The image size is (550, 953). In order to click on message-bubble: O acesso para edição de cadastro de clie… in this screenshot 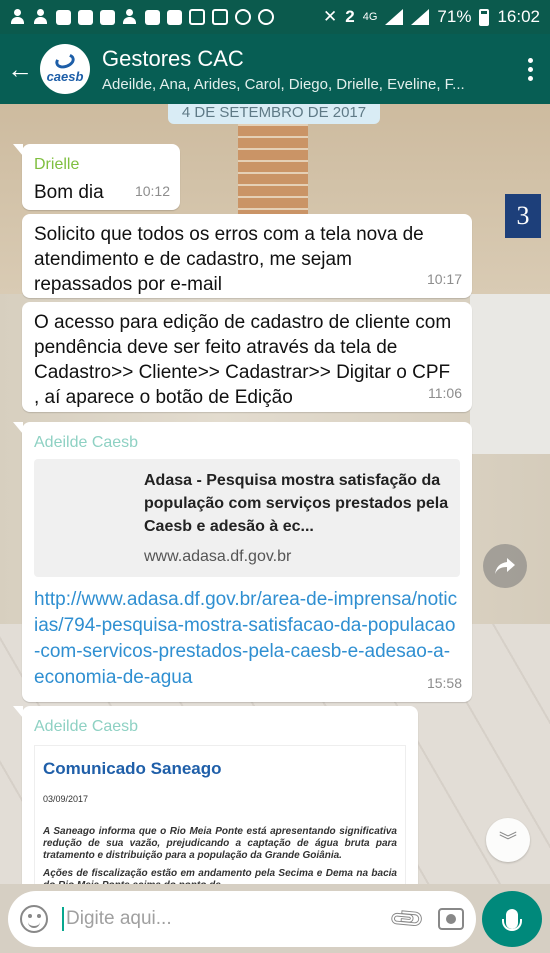, I will do `click(247, 357)`.